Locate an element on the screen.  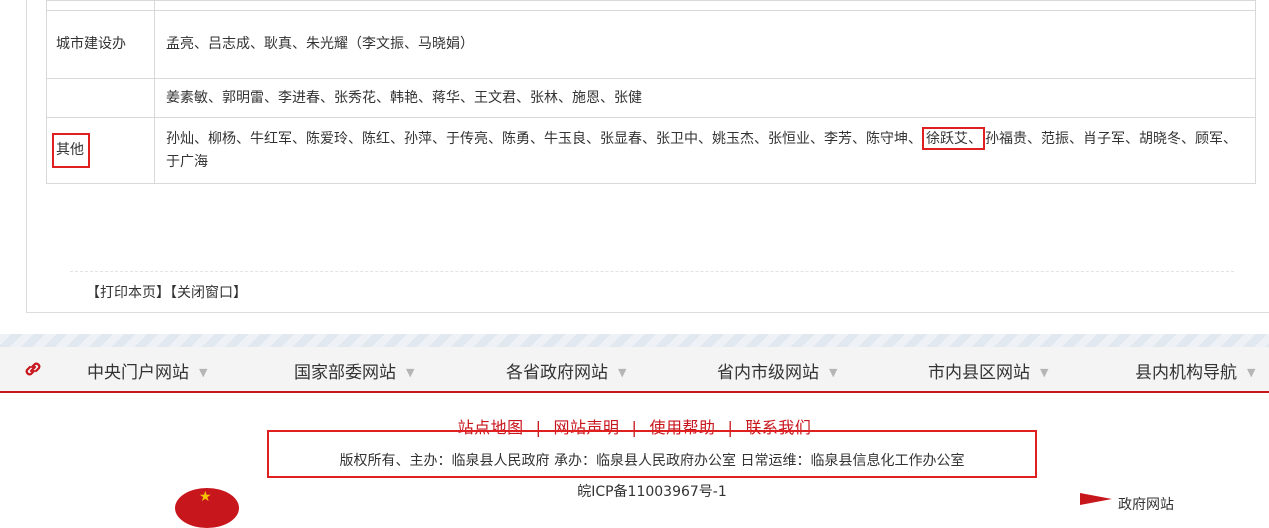
nav-item-ministries: 国家部委网站 ▼ is located at coordinates (354, 370).